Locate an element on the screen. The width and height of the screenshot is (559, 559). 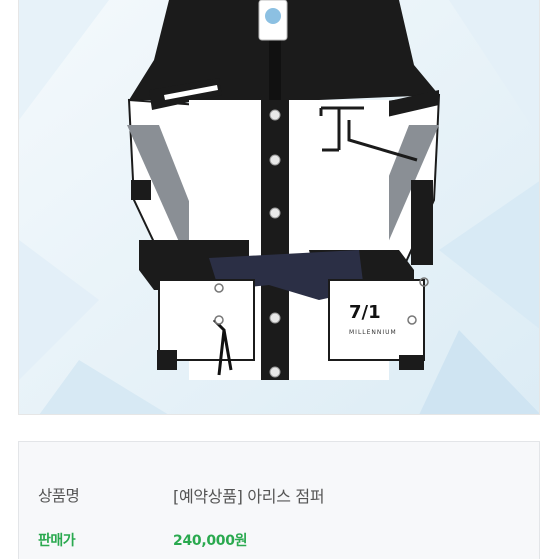
price-label: 판매가 is located at coordinates (57, 541).